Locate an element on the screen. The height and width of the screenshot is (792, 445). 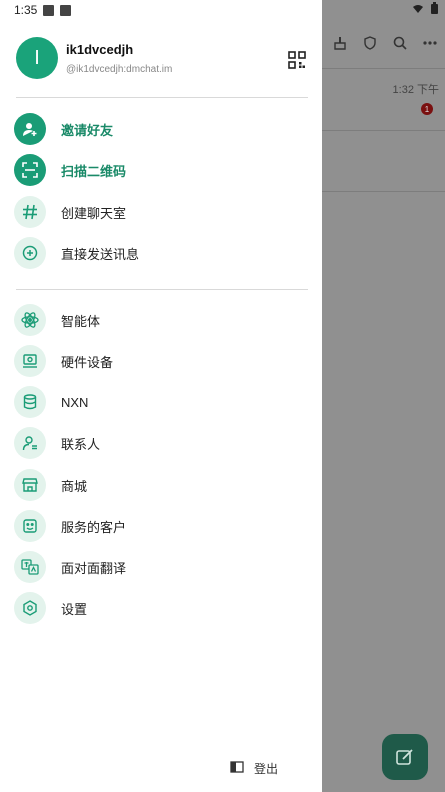
menu-item-create-room: 创建聊天室 is located at coordinates (161, 212).